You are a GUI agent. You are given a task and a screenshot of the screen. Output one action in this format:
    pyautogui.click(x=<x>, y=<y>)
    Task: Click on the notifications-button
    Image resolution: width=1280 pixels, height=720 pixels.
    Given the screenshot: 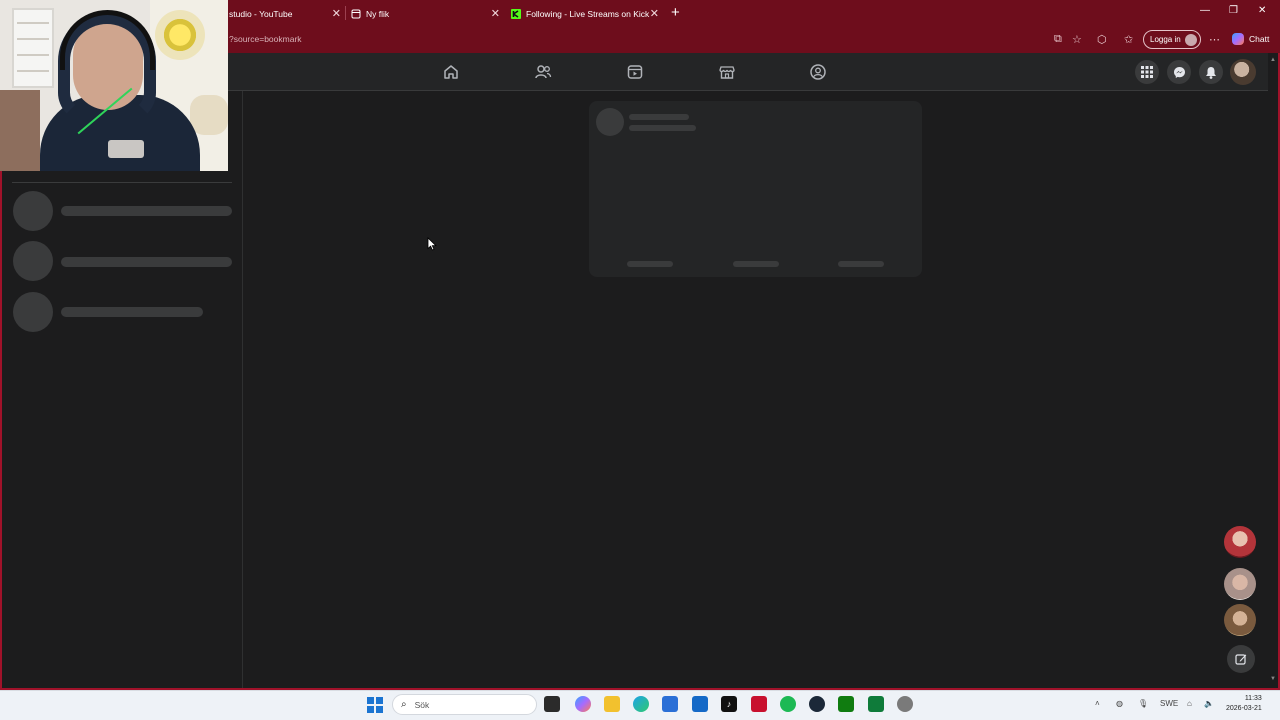 What is the action you would take?
    pyautogui.click(x=1211, y=72)
    